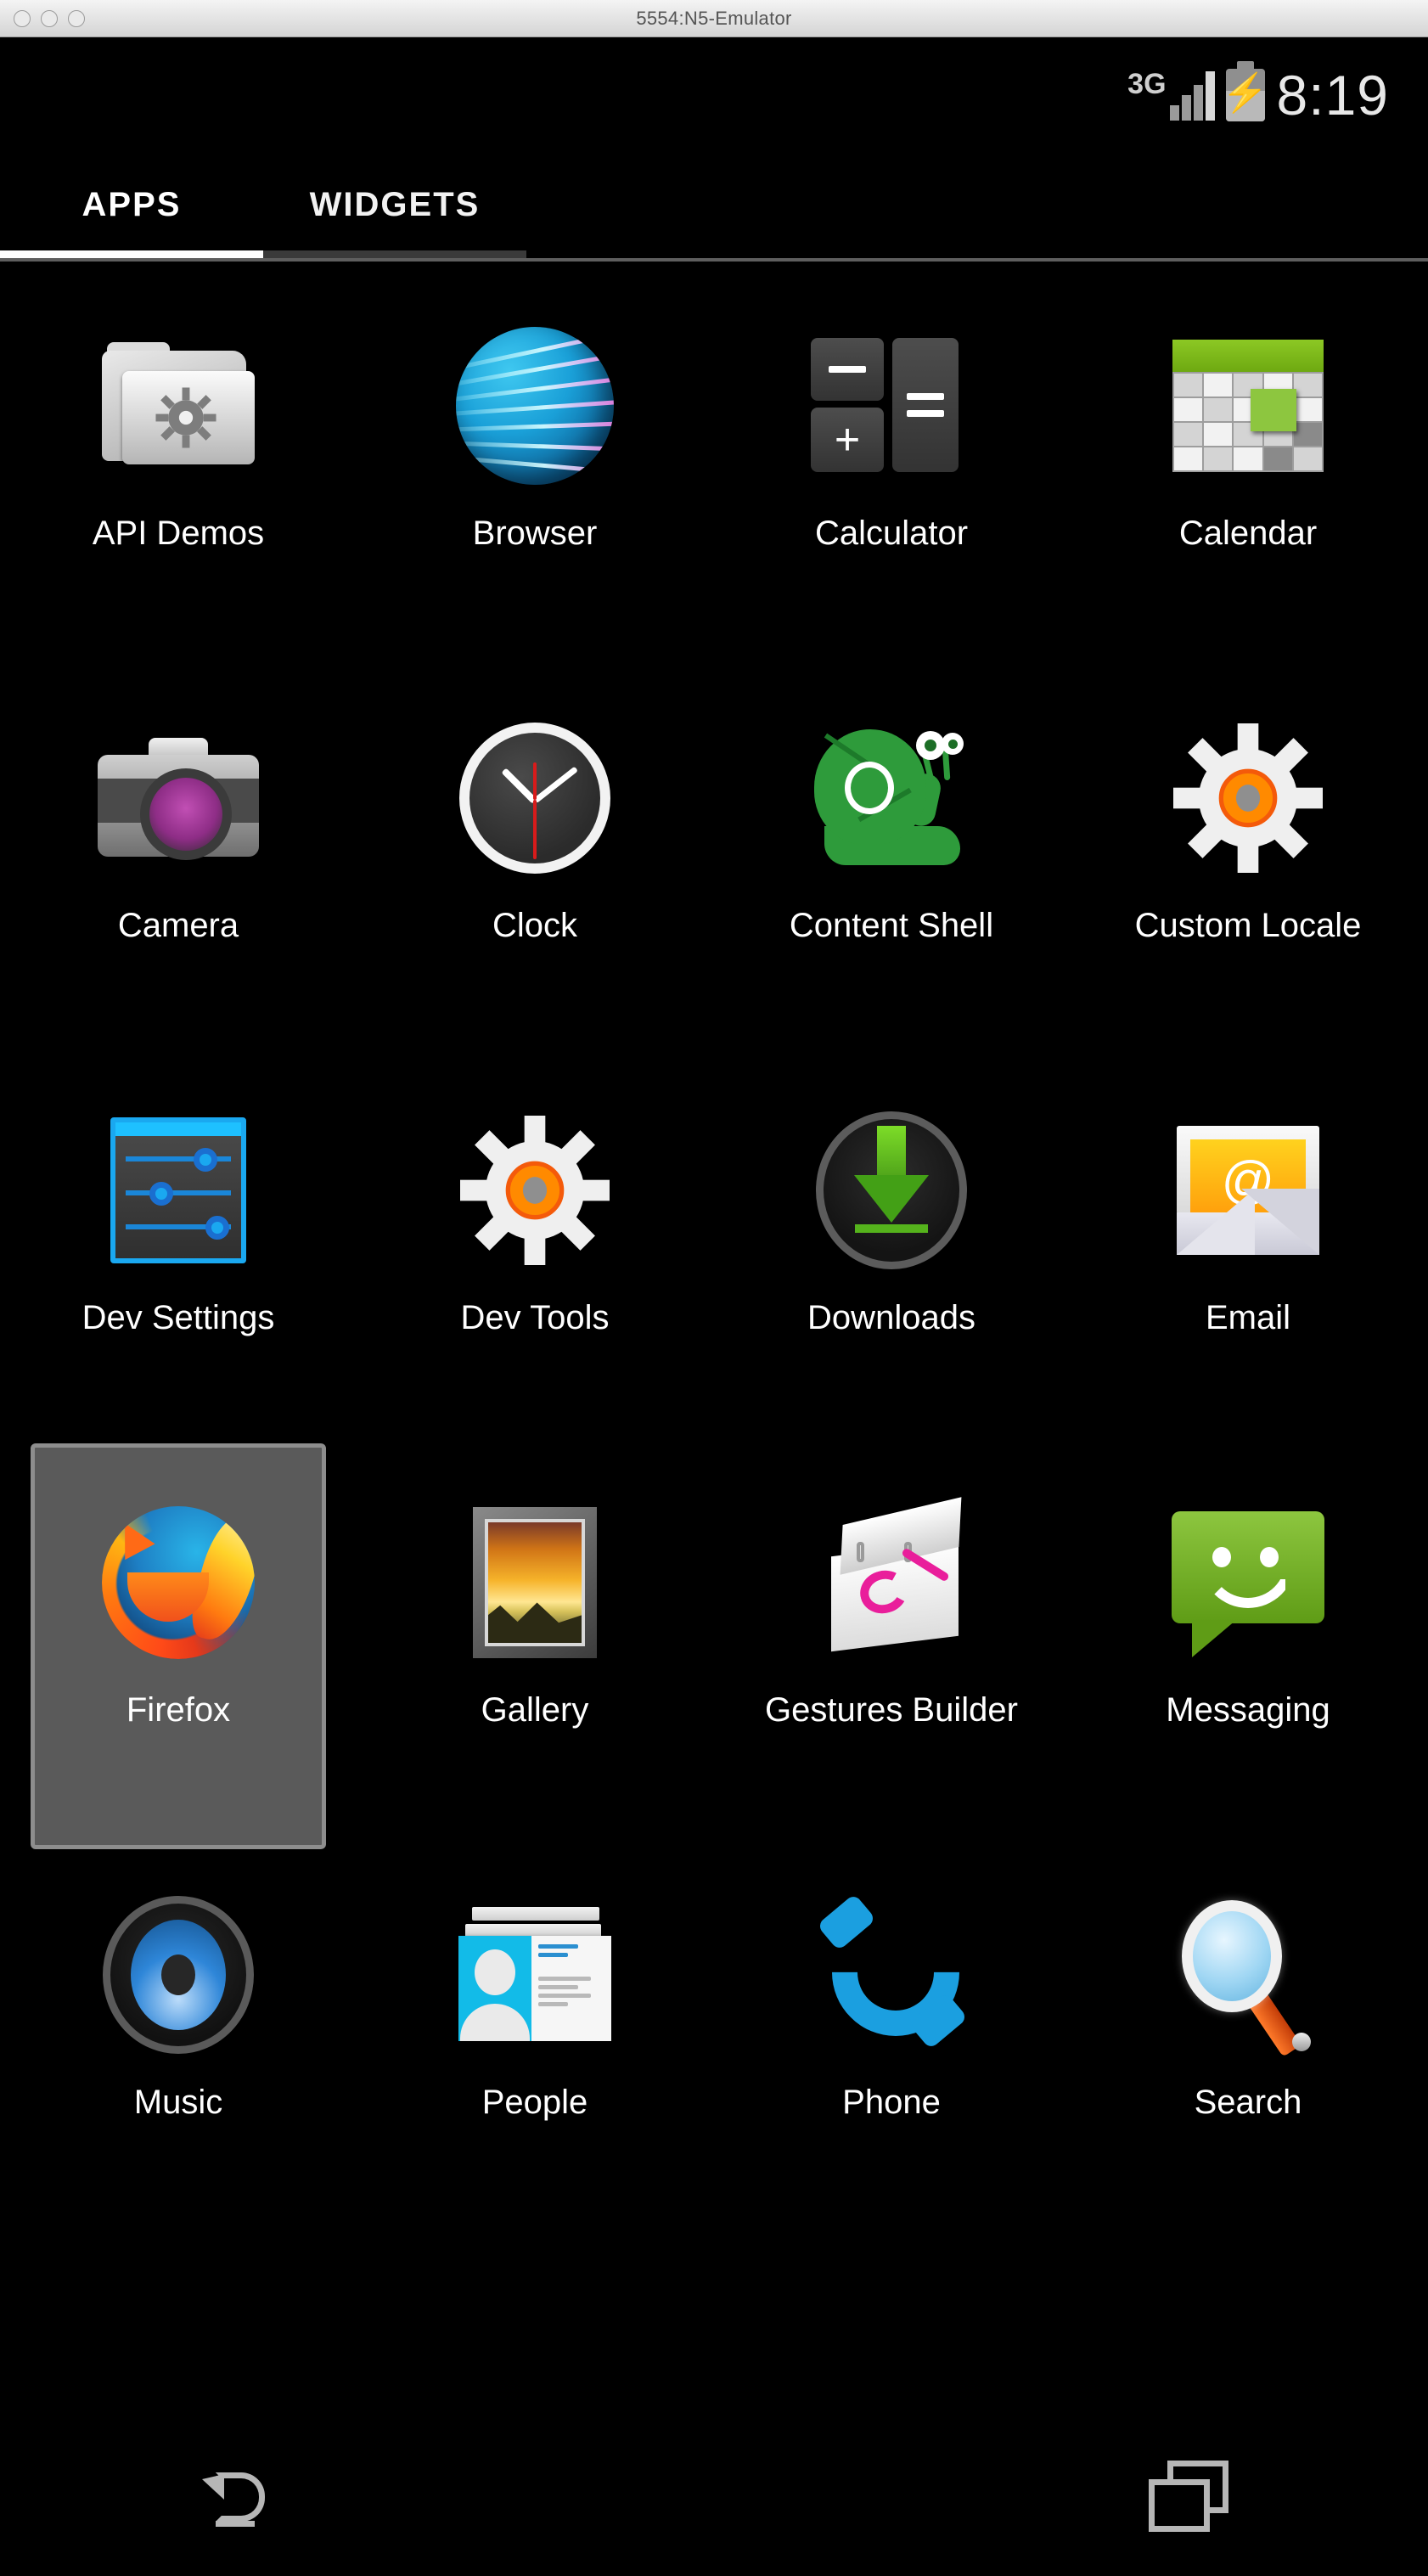 This screenshot has width=1428, height=2576. I want to click on app-item-phone: Phone, so click(891, 2052).